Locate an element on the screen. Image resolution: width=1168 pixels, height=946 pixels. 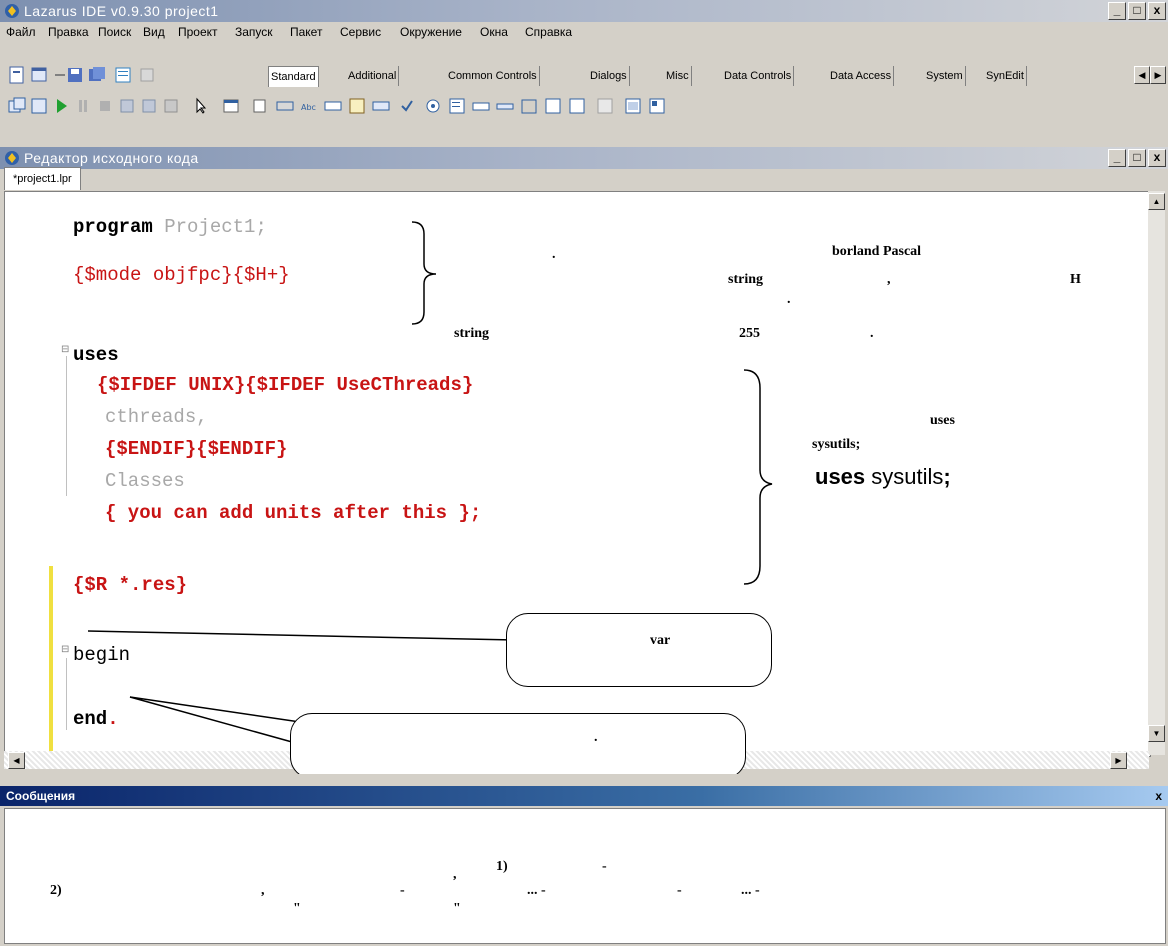
msg-comma-2: , is located at coordinates (263, 890).